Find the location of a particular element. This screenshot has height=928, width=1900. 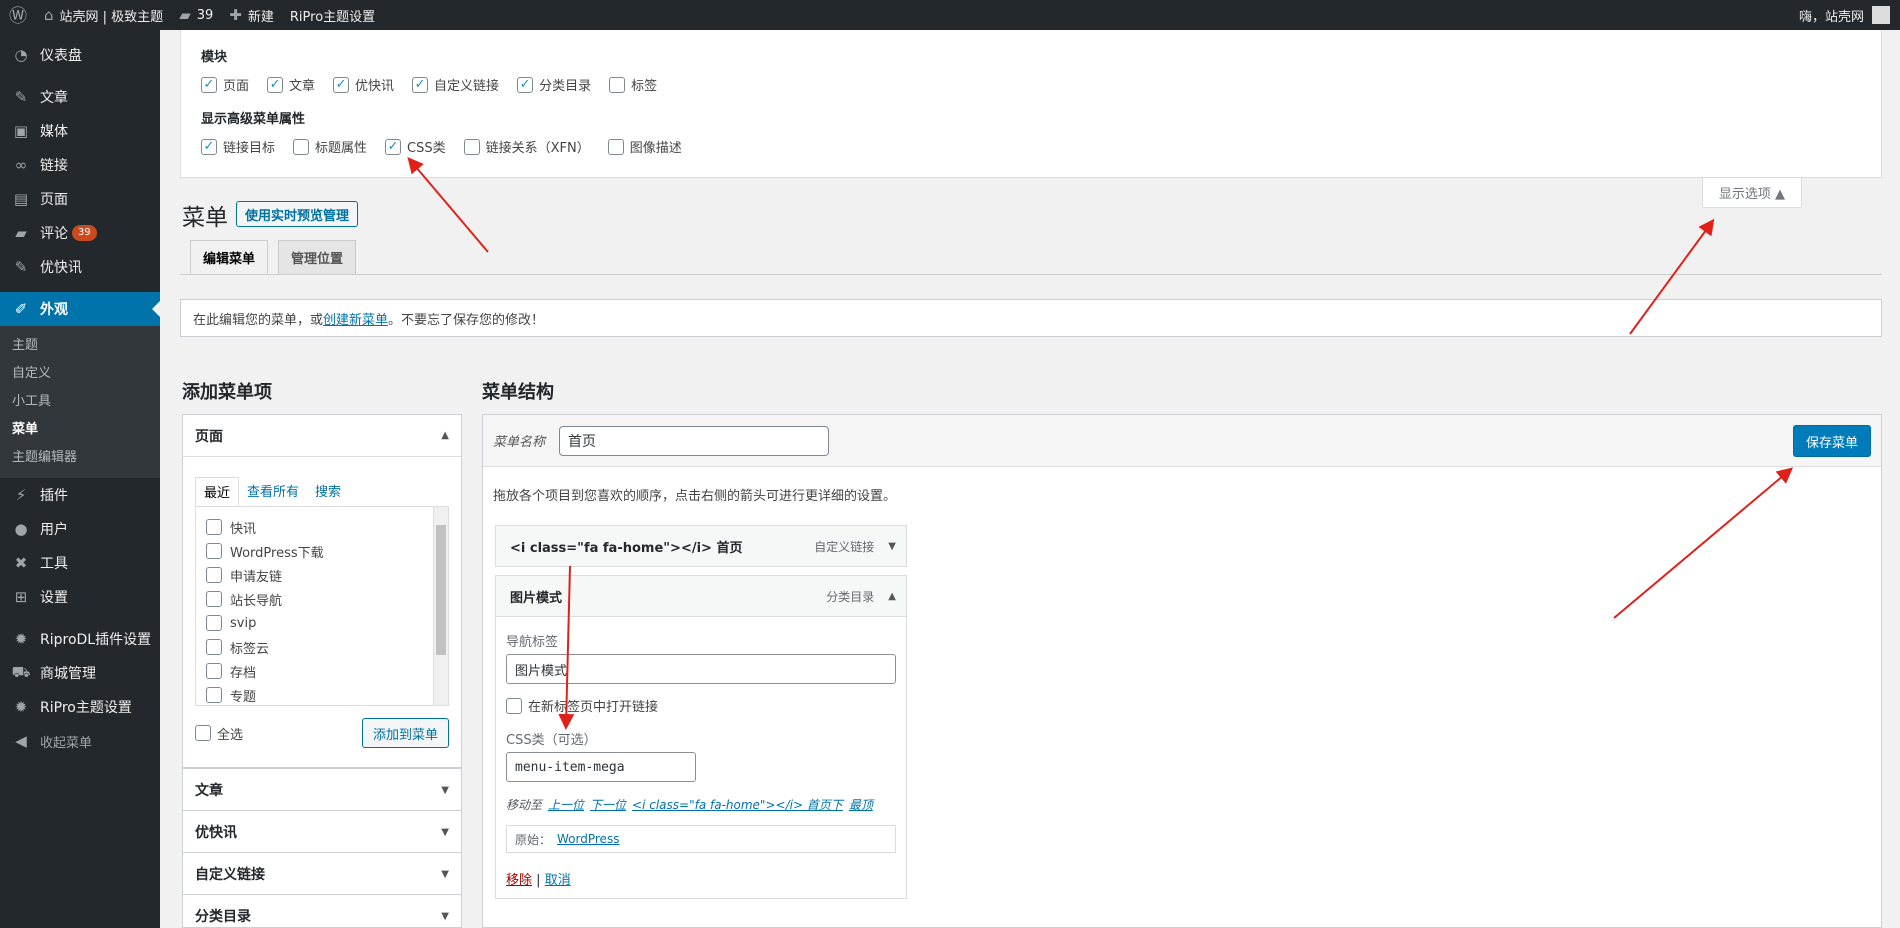

menu-item-image-mode-bar: 图片模式 分类目录 ▲ is located at coordinates (701, 596).